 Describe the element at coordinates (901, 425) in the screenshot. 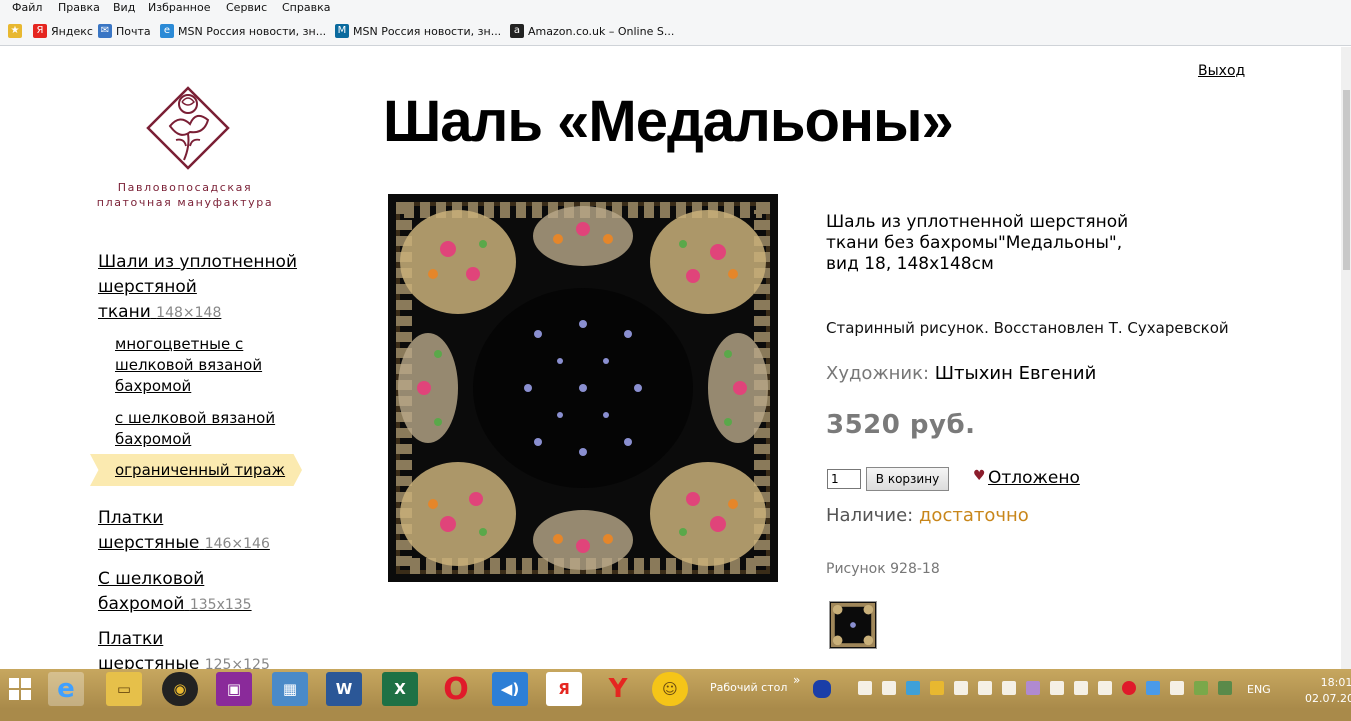

I see `product-price: 3520 руб.` at that location.